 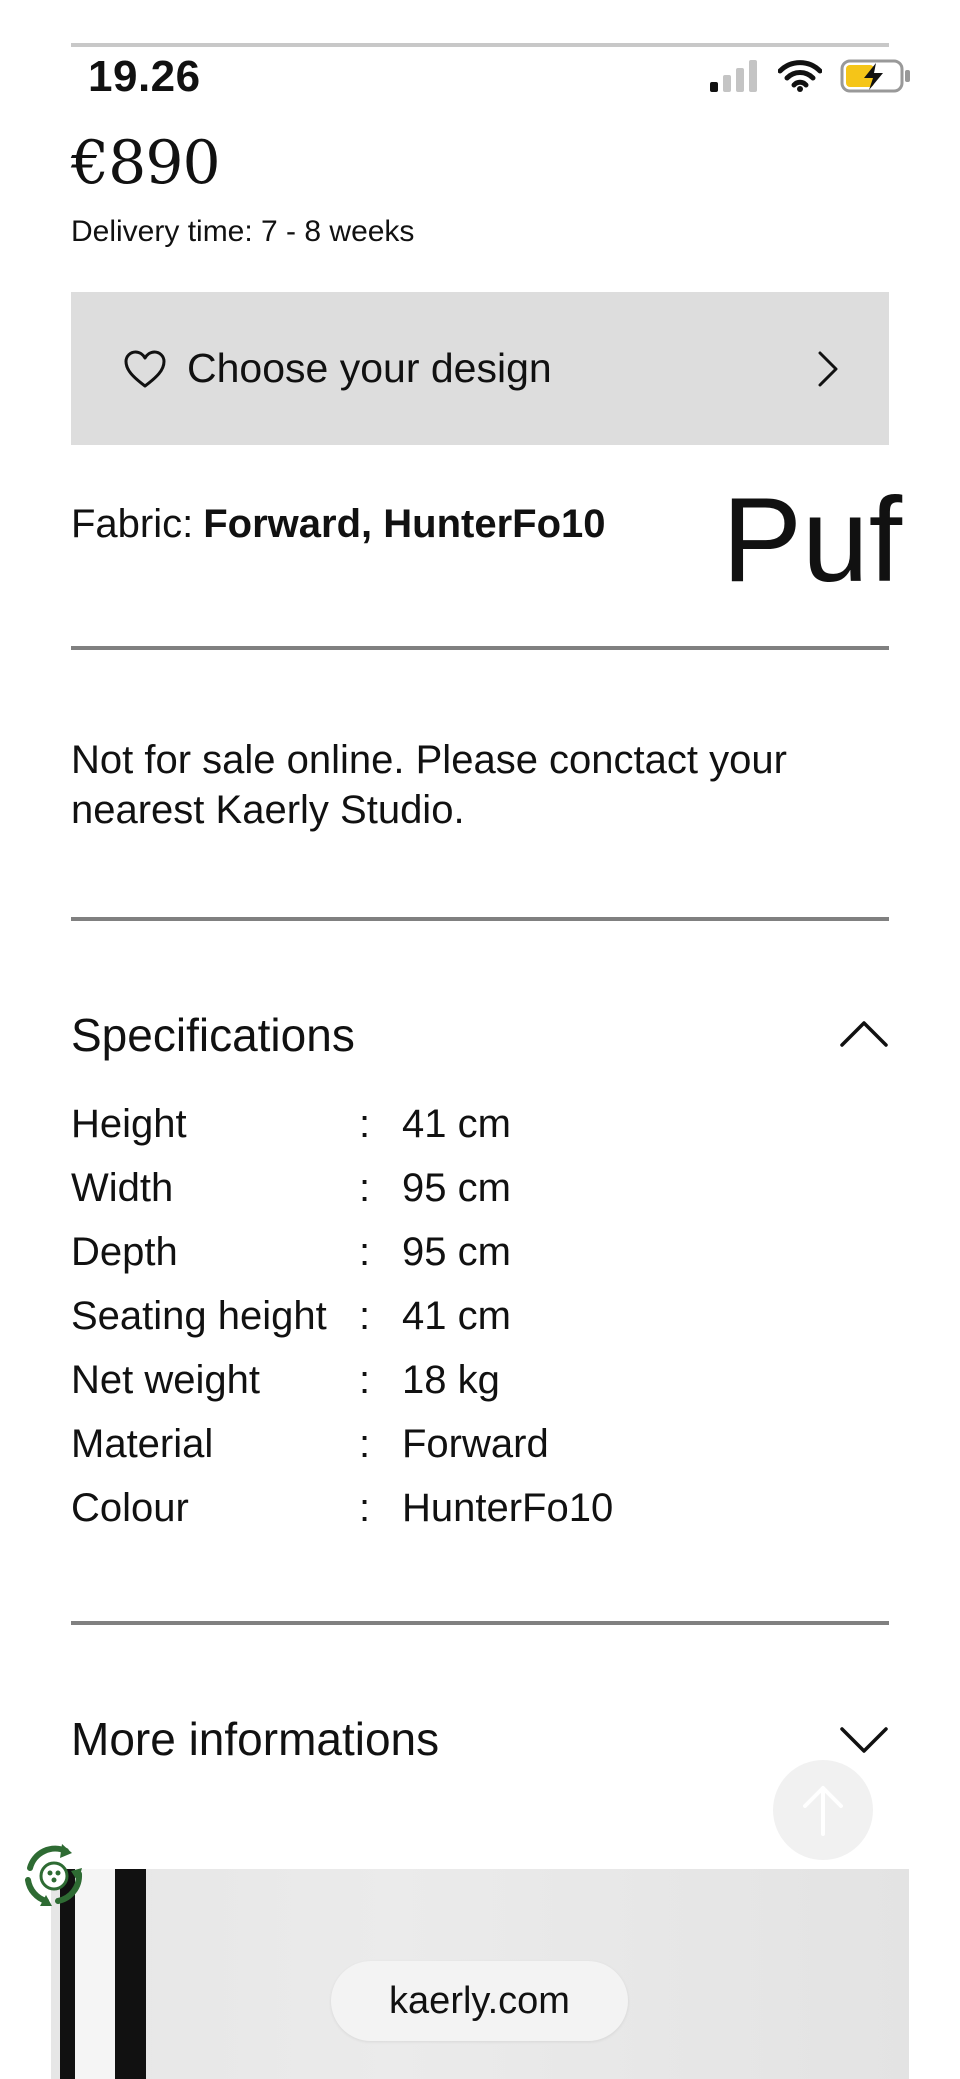 I want to click on arrow-up-icon, so click(x=823, y=1811).